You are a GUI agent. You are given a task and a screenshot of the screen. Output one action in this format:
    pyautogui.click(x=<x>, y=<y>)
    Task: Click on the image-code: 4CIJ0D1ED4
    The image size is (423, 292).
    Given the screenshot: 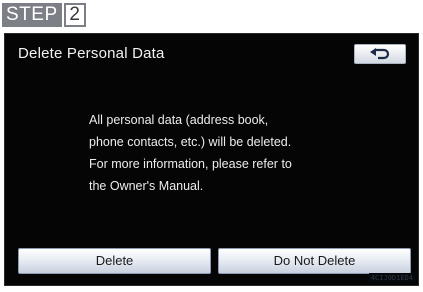 What is the action you would take?
    pyautogui.click(x=391, y=278)
    